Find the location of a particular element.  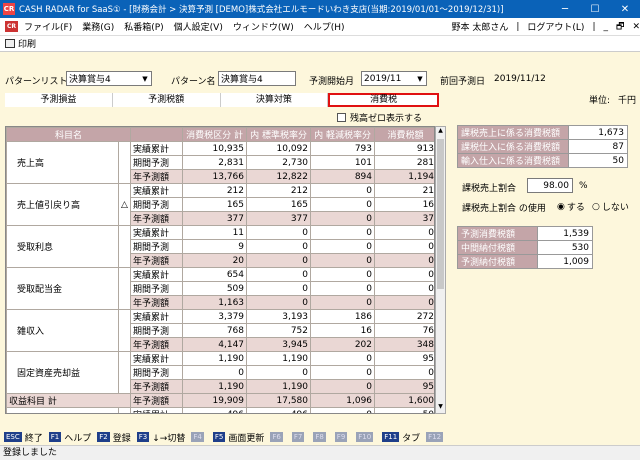

value-cell: 9 is located at coordinates (215, 246).